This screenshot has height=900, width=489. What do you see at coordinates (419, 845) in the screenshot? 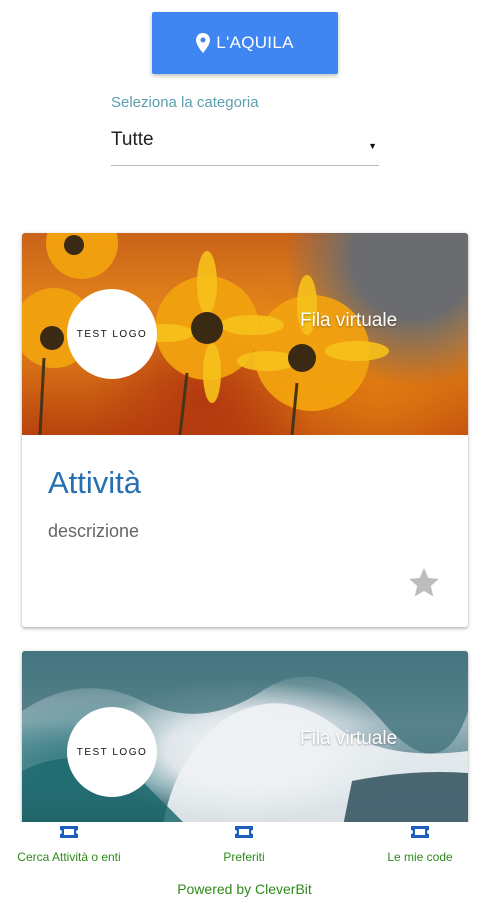
I see `nav-my-queues: Le mie code` at bounding box center [419, 845].